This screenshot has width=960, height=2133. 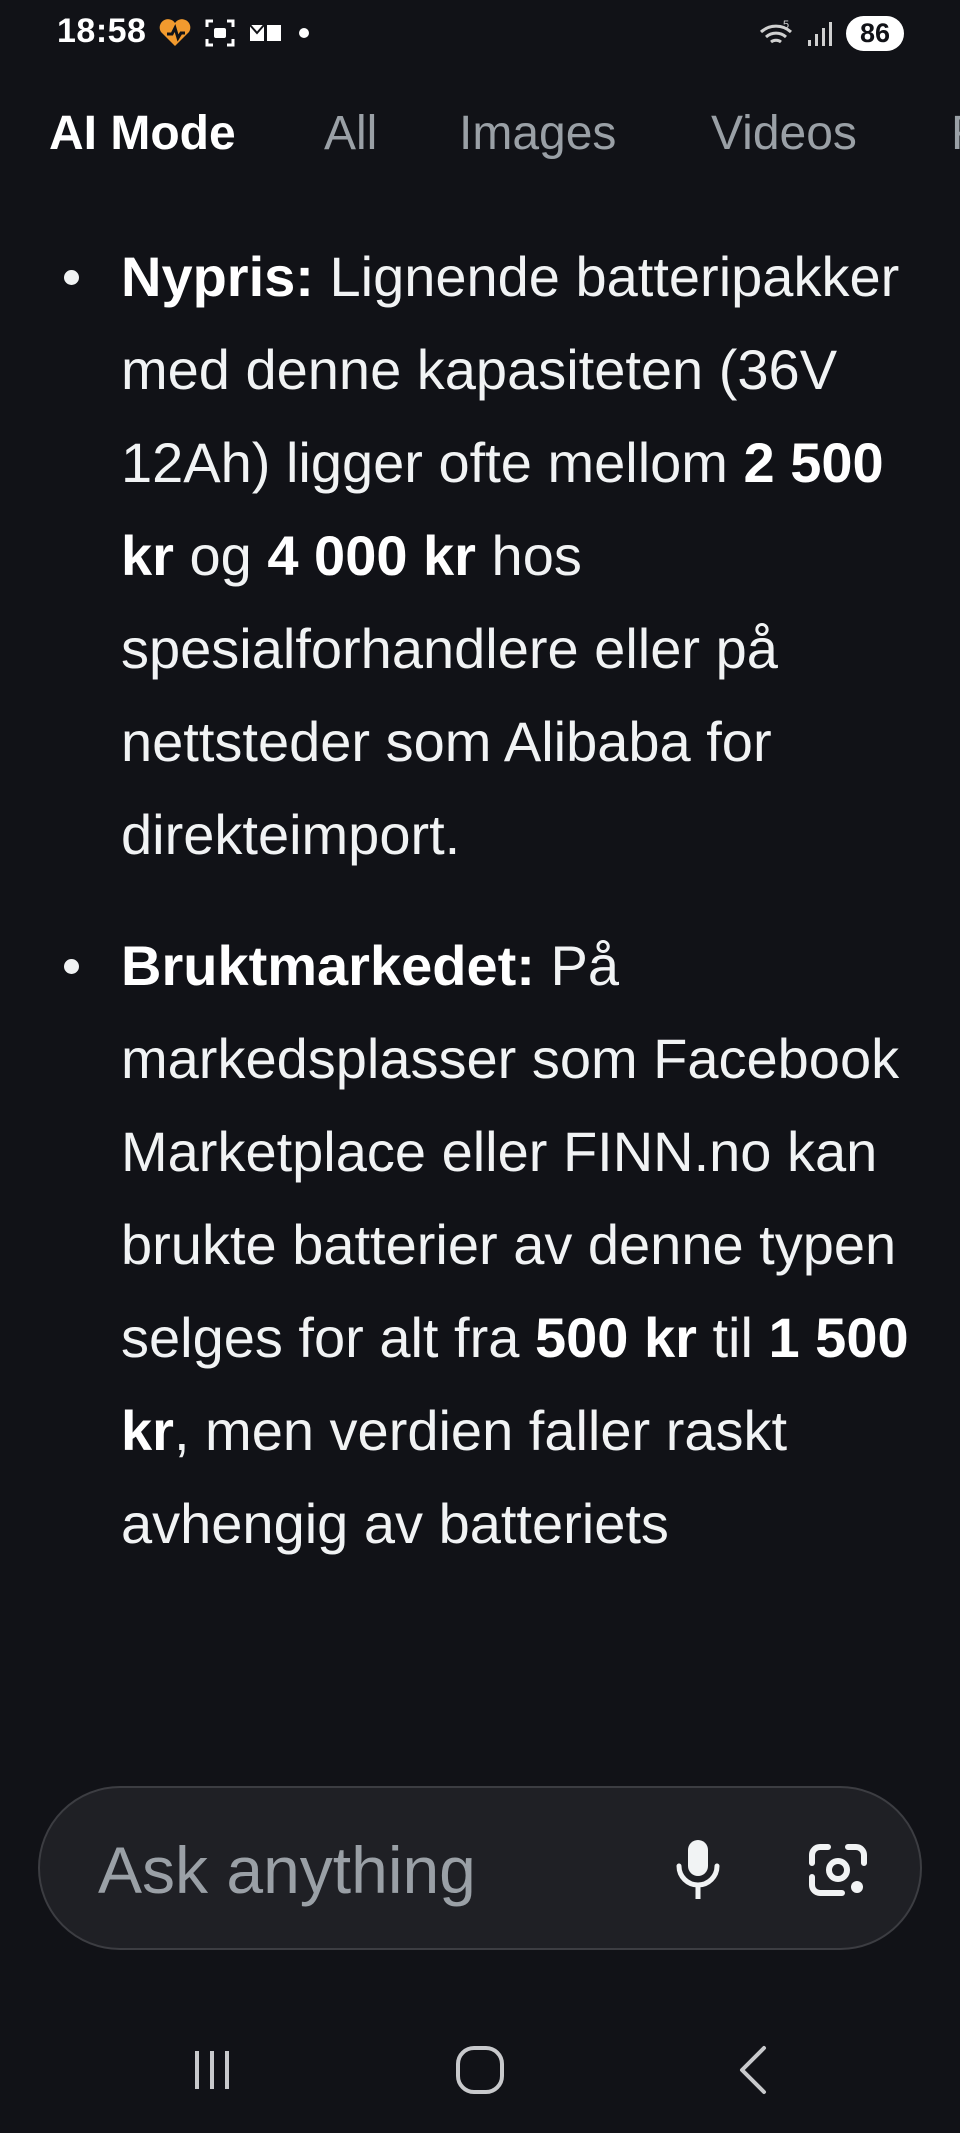 I want to click on status-notification-icons, so click(x=235, y=33).